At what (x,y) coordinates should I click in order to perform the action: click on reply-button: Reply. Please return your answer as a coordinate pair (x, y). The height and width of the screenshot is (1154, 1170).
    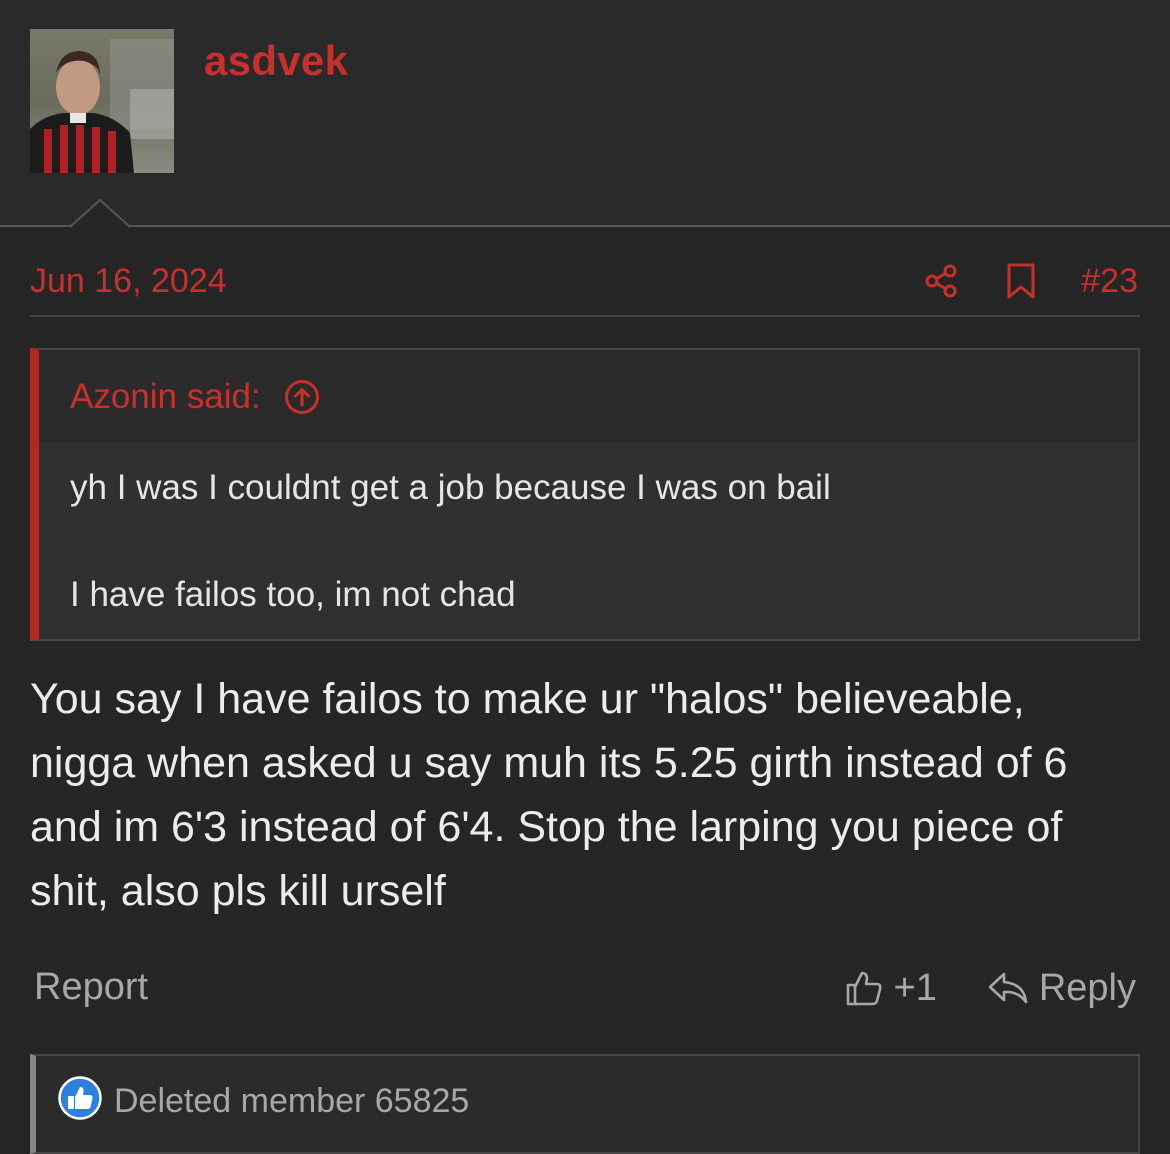
    Looking at the image, I should click on (1061, 988).